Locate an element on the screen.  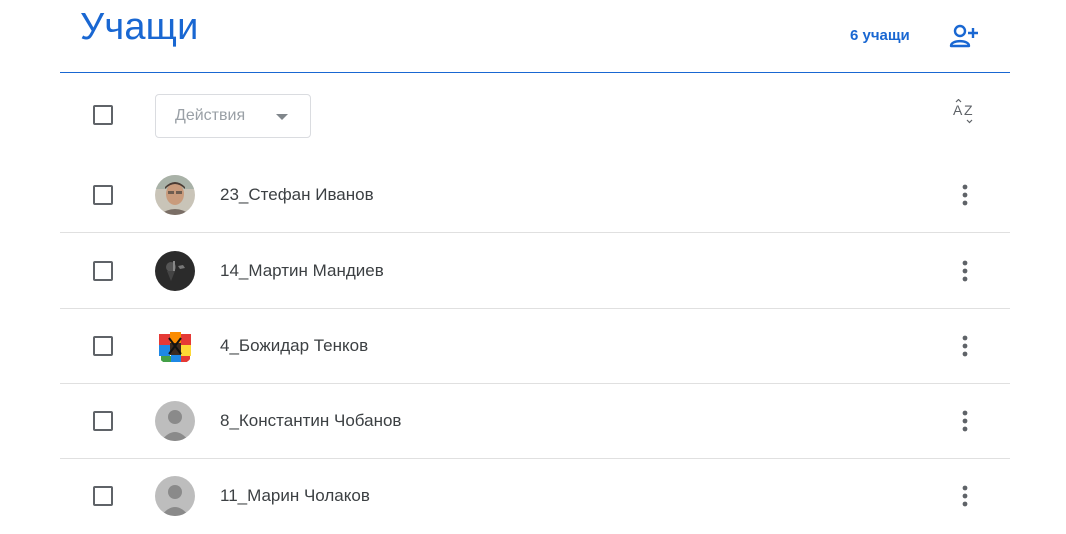
invite-students-button is located at coordinates (964, 36).